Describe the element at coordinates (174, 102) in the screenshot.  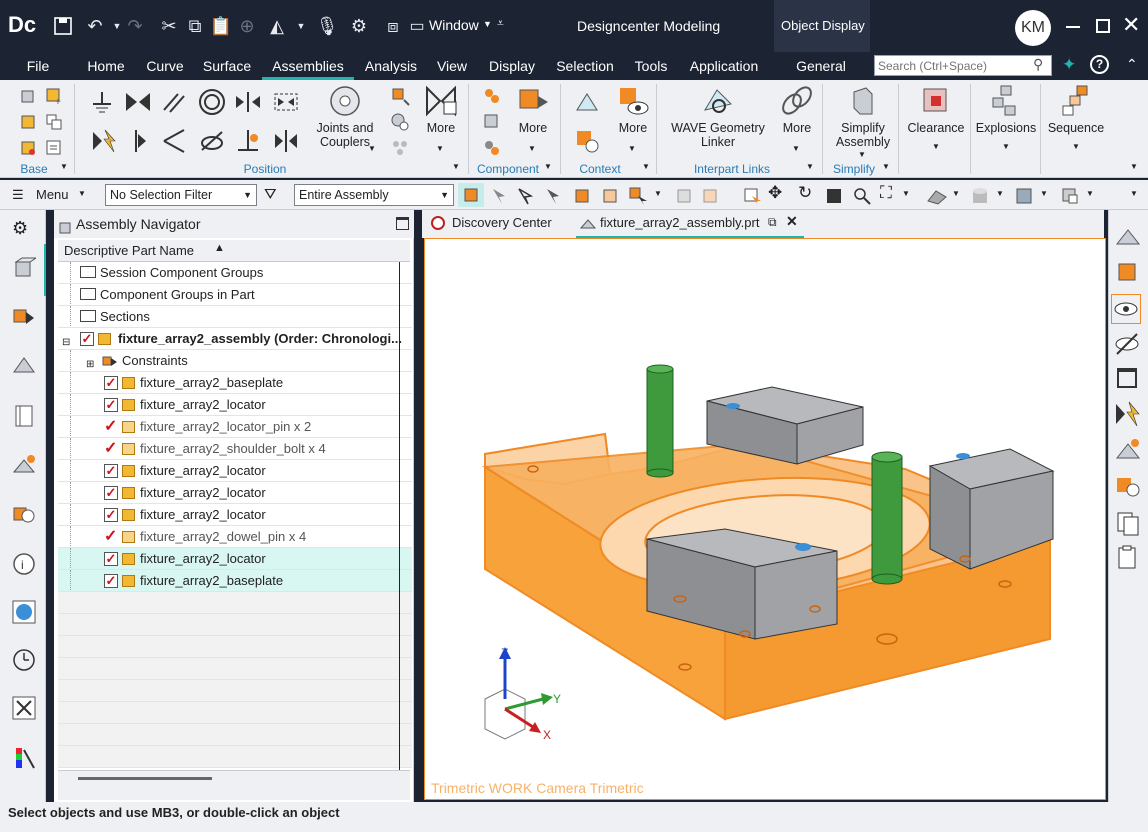
I see `parallel-constraint-icon` at that location.